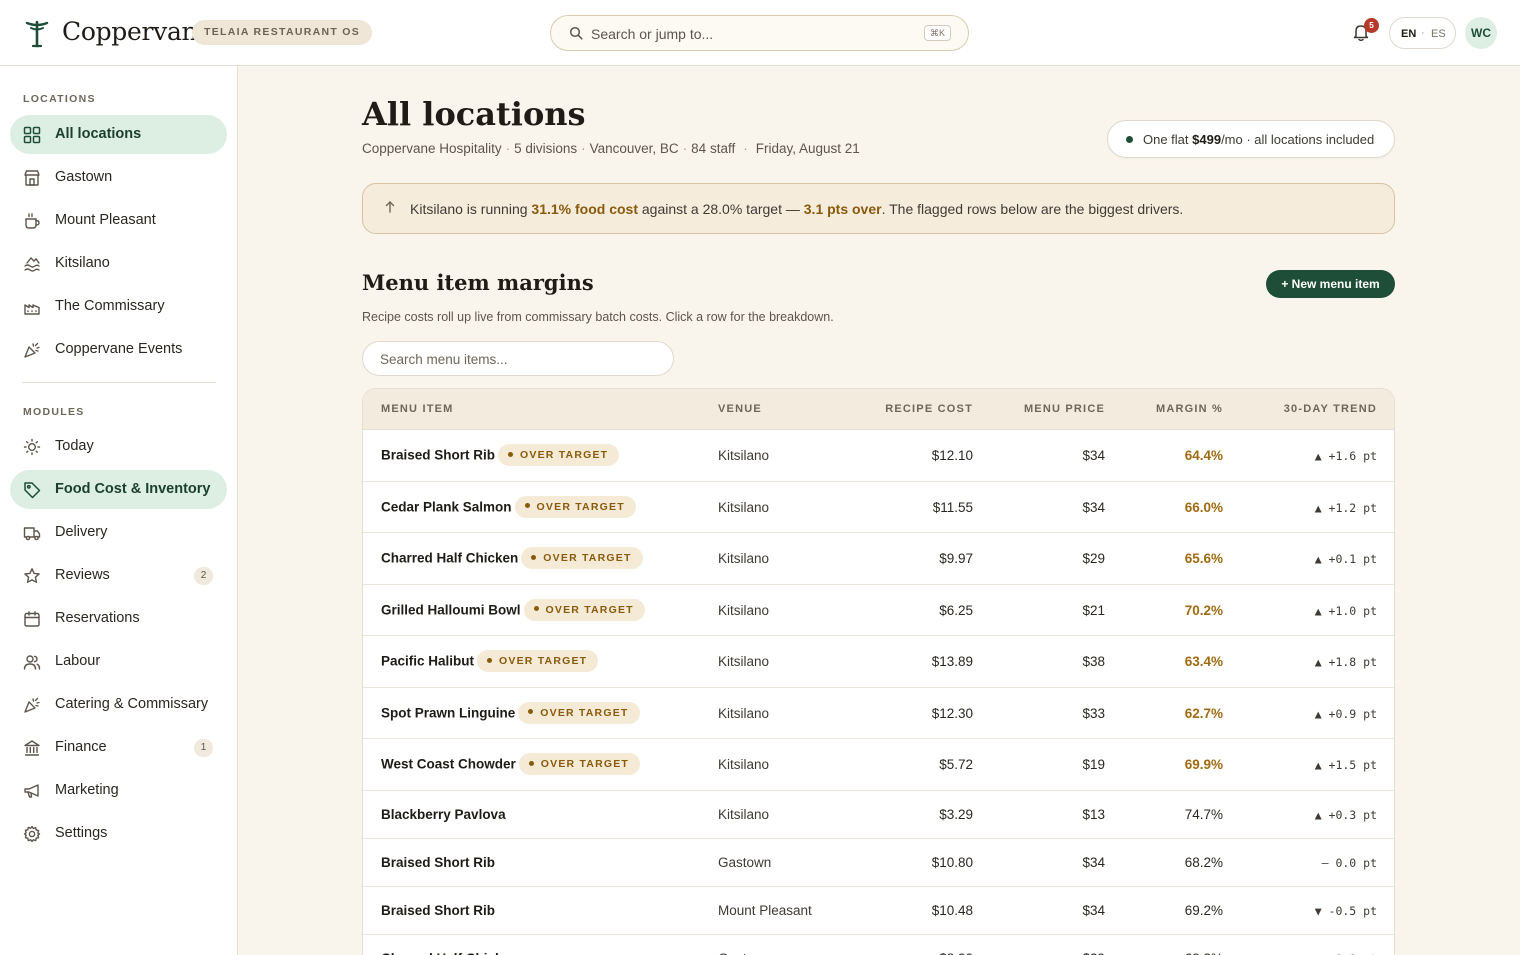  Describe the element at coordinates (1168, 139) in the screenshot. I see `pricing-prefix: One flat` at that location.